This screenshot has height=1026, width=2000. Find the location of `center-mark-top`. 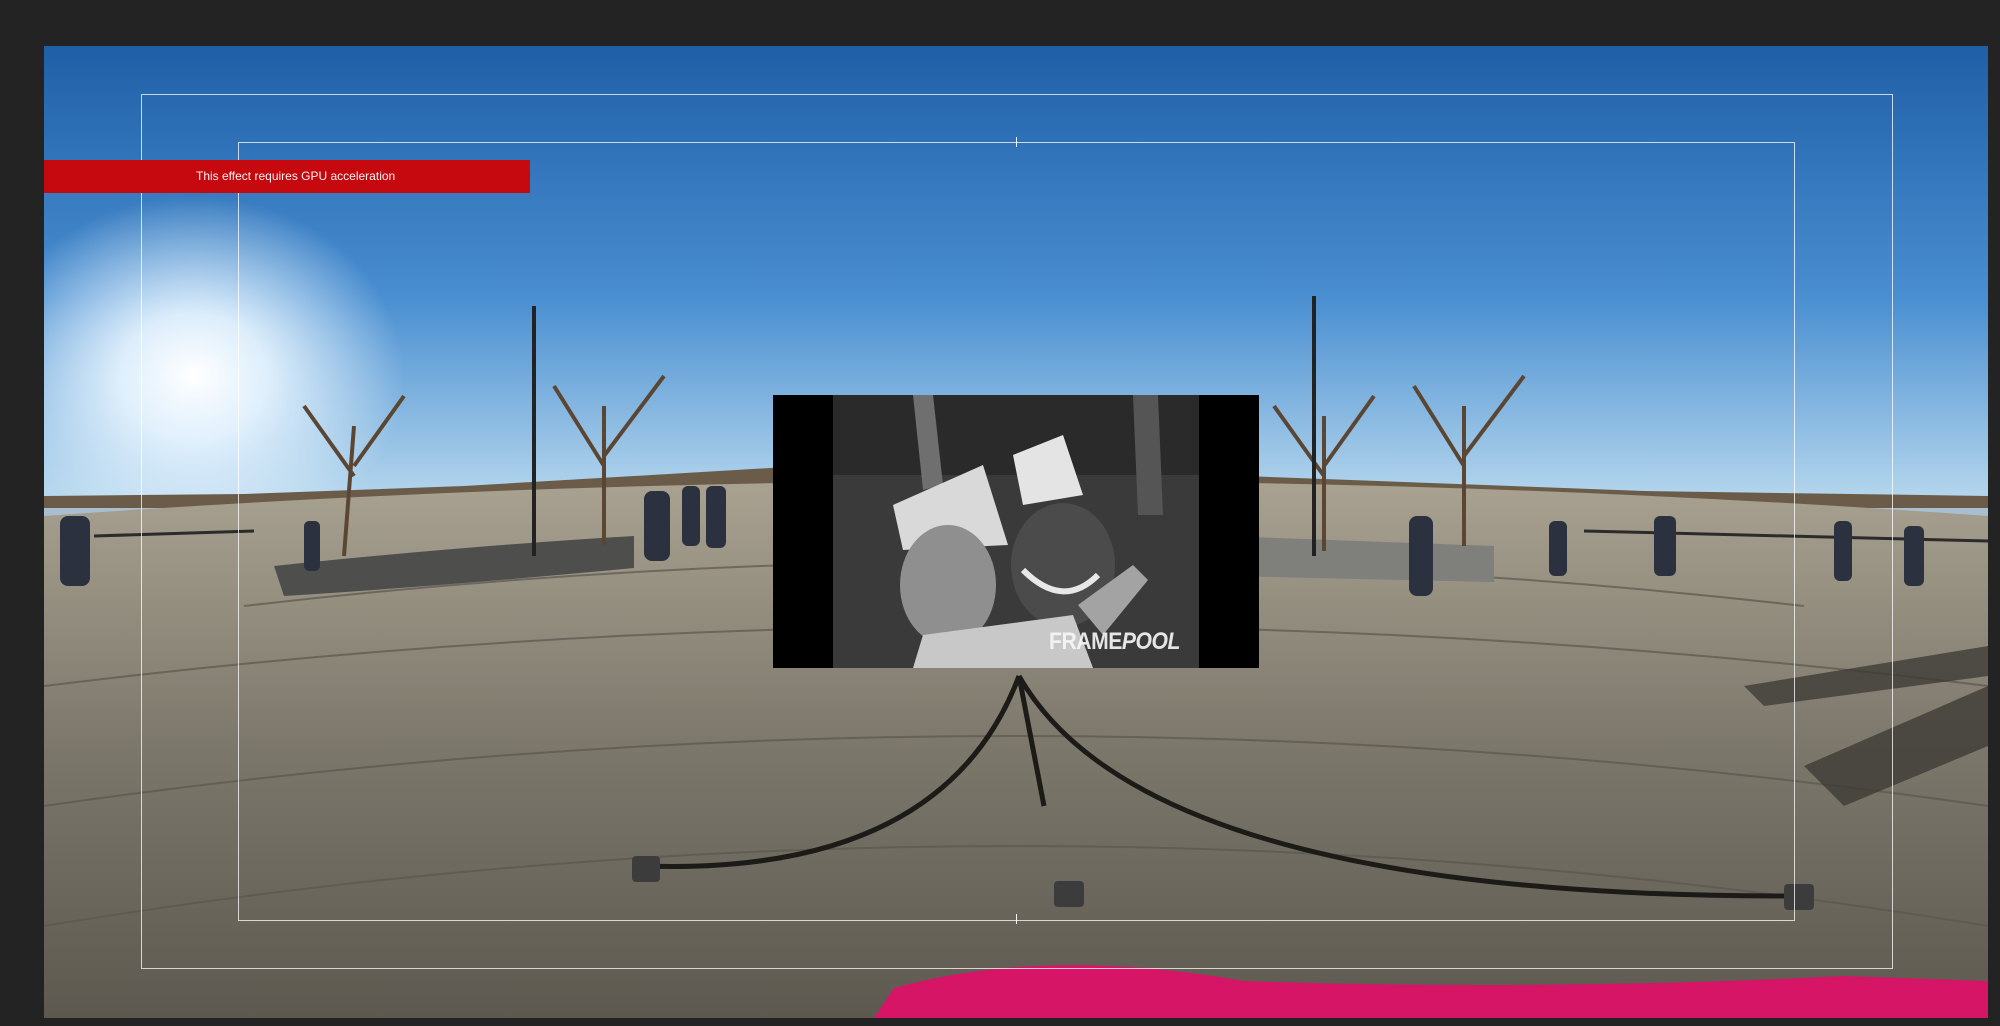

center-mark-top is located at coordinates (1016, 142).